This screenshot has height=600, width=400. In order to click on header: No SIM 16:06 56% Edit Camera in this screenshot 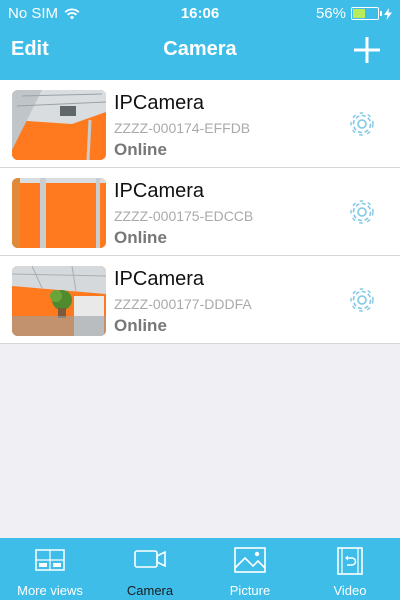, I will do `click(200, 40)`.